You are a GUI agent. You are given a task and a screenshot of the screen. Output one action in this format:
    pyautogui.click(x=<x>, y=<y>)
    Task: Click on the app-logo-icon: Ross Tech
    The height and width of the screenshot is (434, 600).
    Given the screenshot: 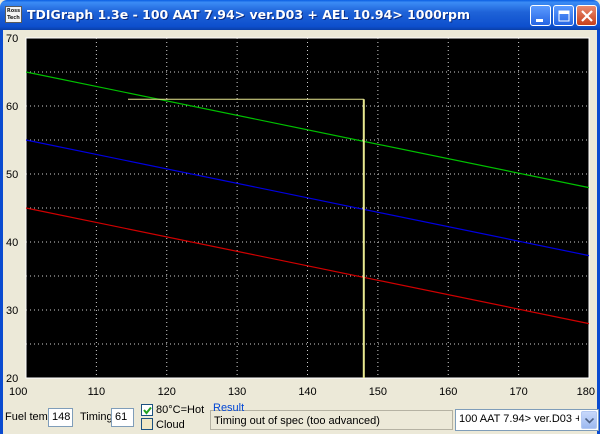 What is the action you would take?
    pyautogui.click(x=13, y=14)
    